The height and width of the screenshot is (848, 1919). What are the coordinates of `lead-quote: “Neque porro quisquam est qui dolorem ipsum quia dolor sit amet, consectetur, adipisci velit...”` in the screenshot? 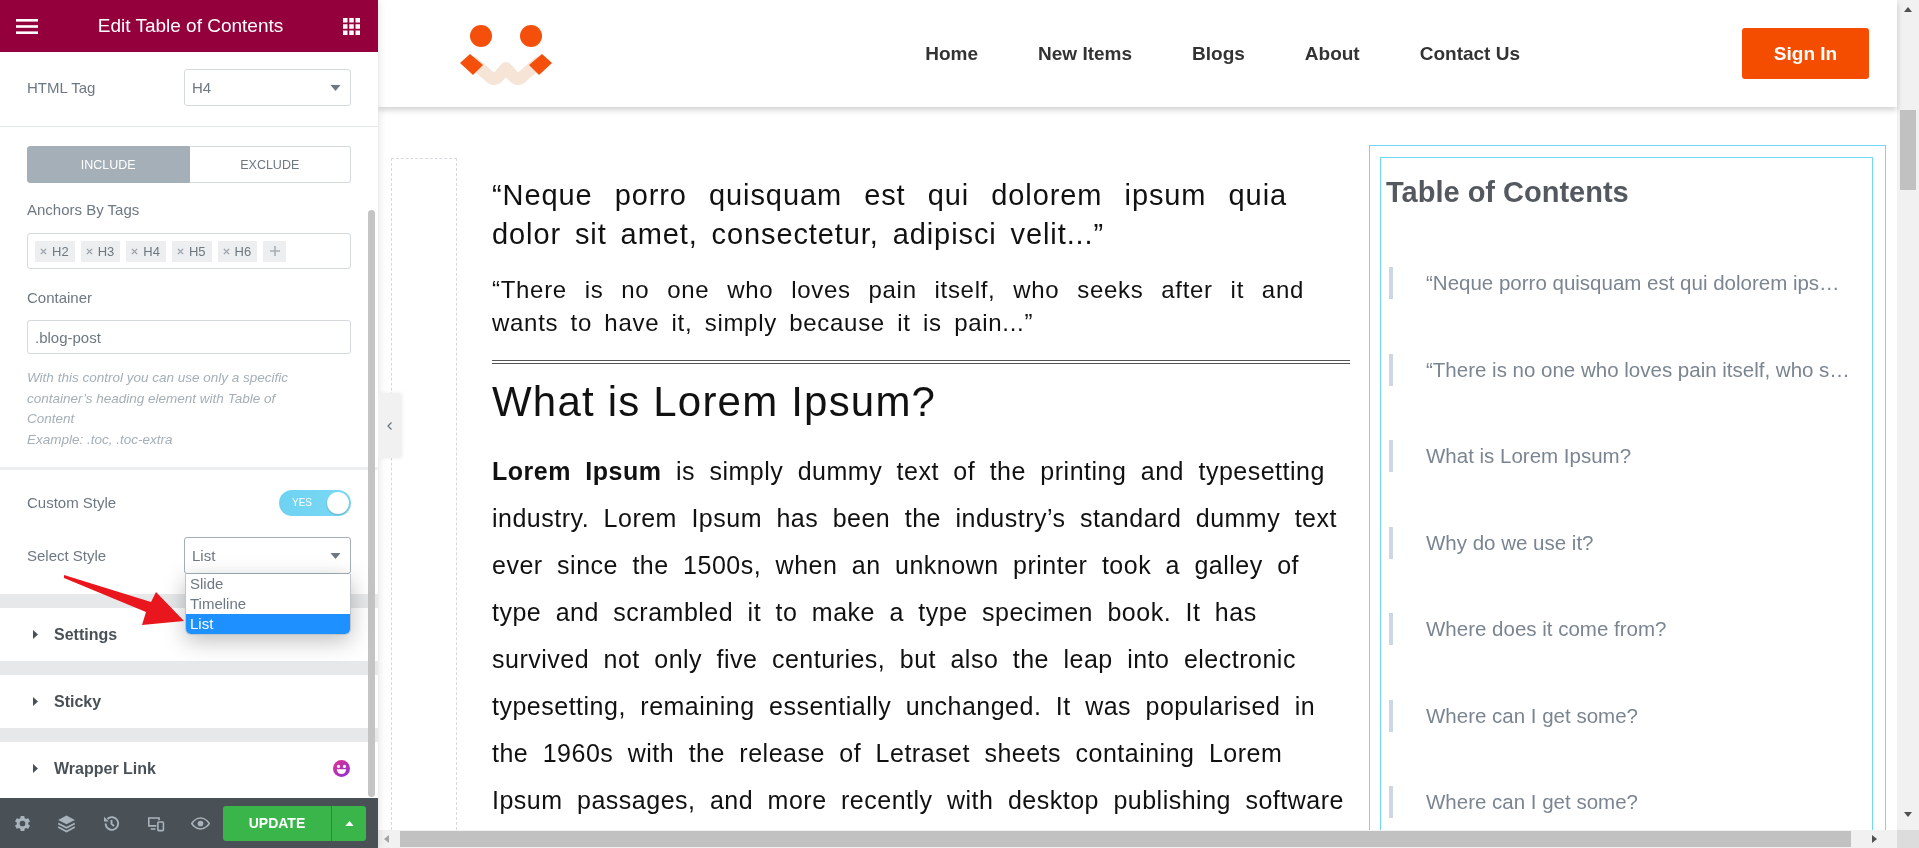 It's located at (889, 215).